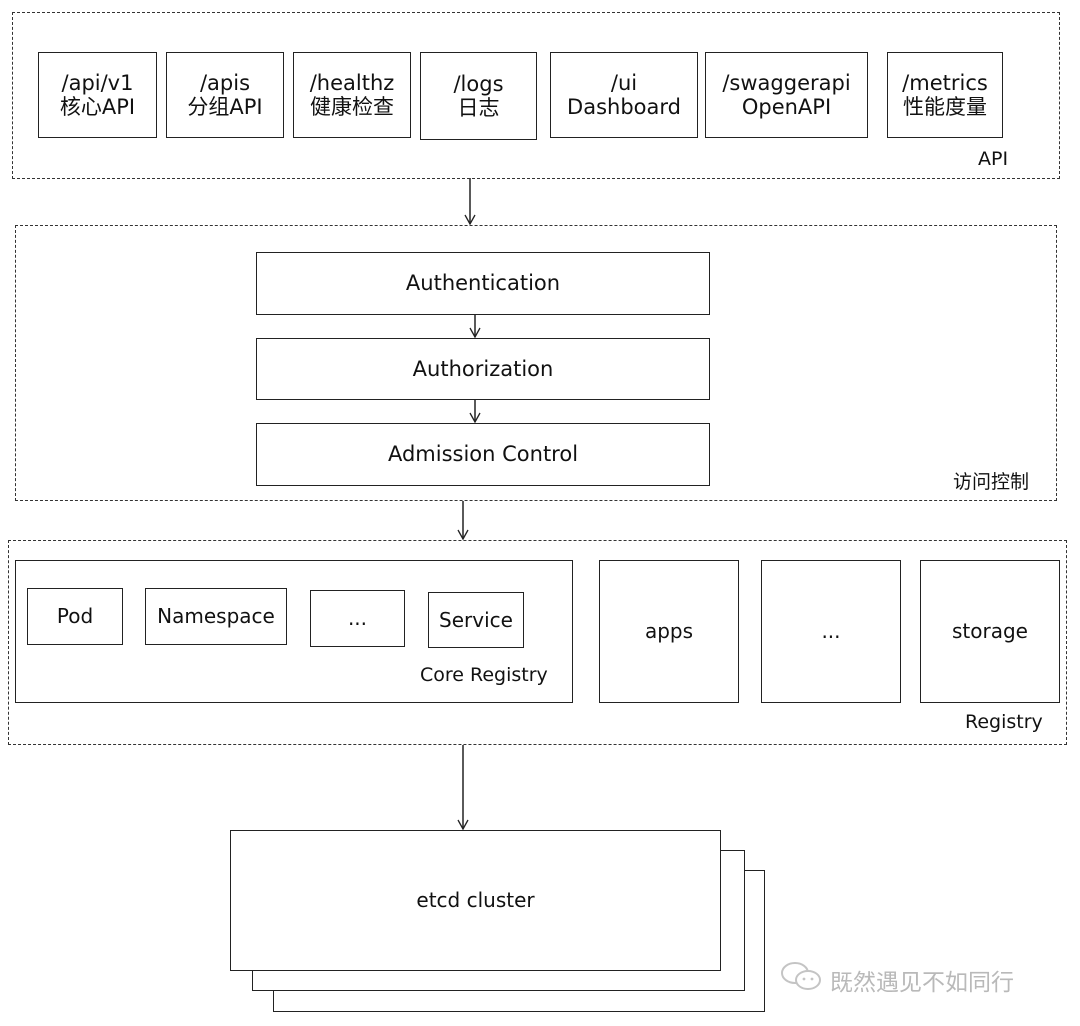 The height and width of the screenshot is (1026, 1080). I want to click on registry-label: Registry, so click(1004, 722).